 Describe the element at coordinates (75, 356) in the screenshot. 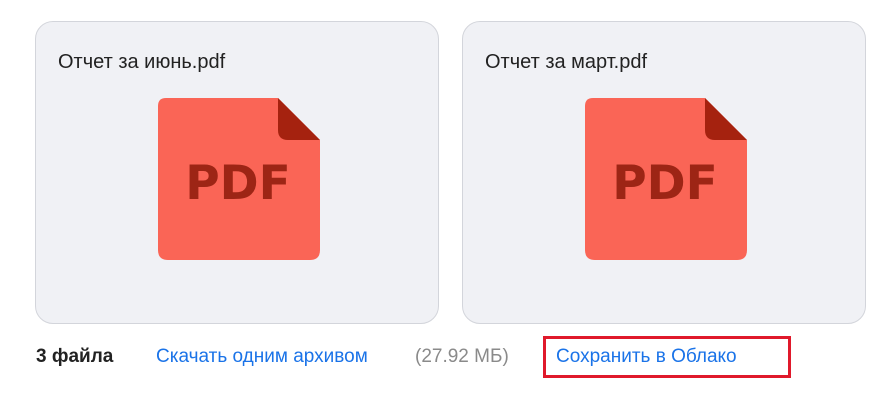

I see `file-count: 3 файла` at that location.